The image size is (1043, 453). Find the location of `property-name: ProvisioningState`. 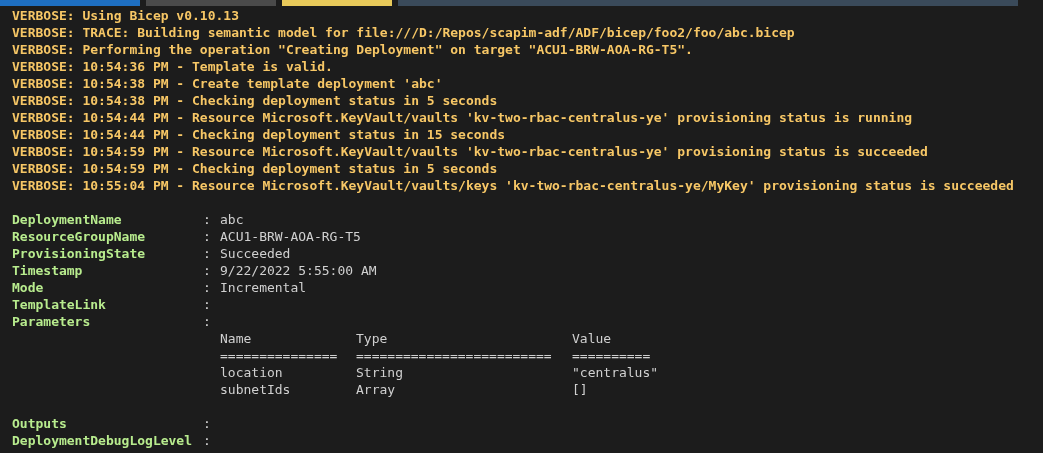

property-name: ProvisioningState is located at coordinates (79, 253).